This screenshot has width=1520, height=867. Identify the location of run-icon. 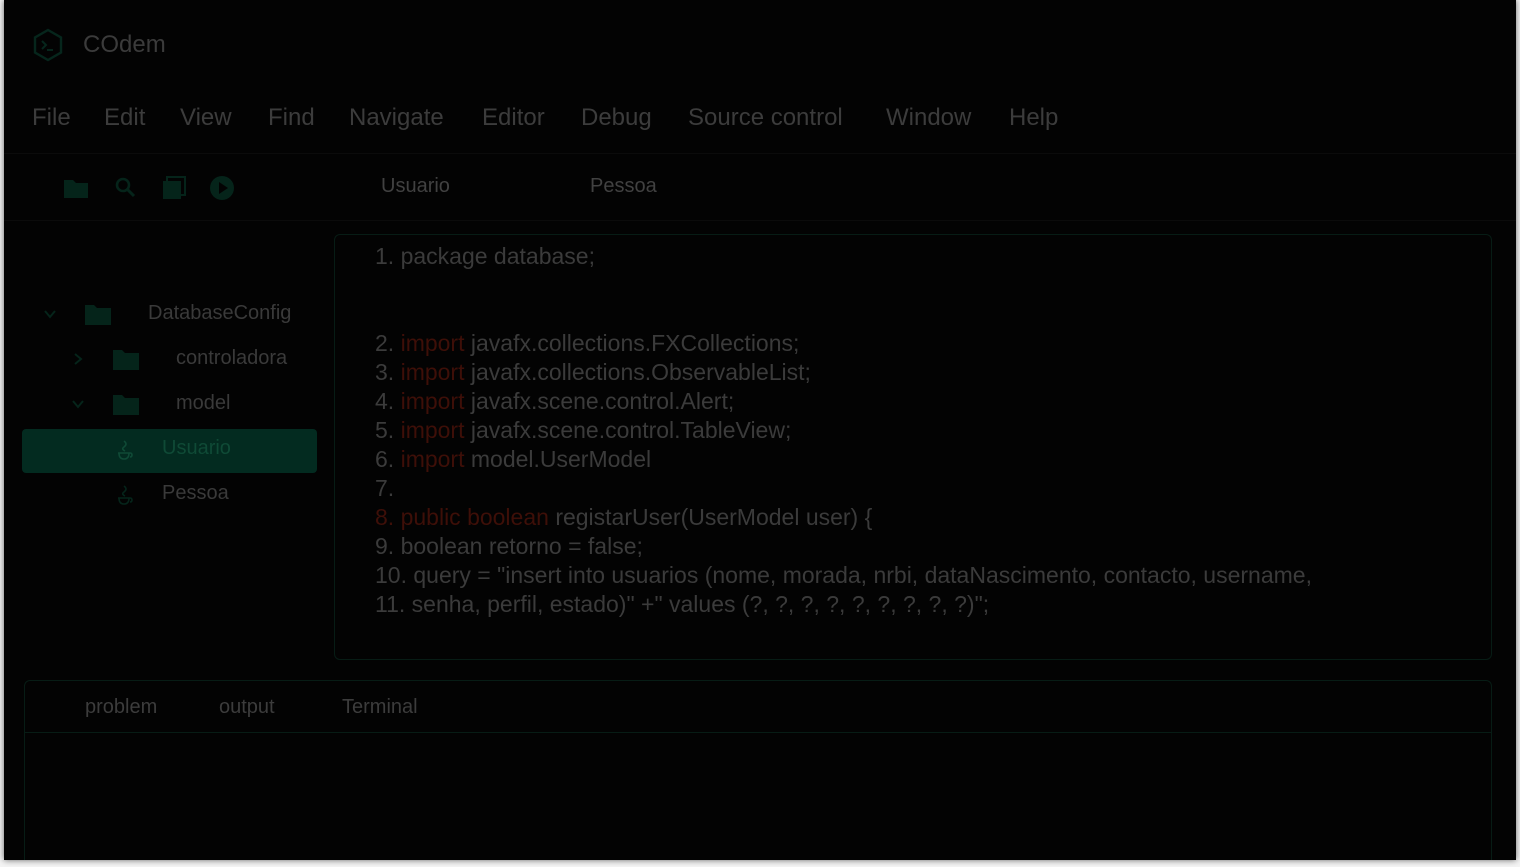
(222, 188).